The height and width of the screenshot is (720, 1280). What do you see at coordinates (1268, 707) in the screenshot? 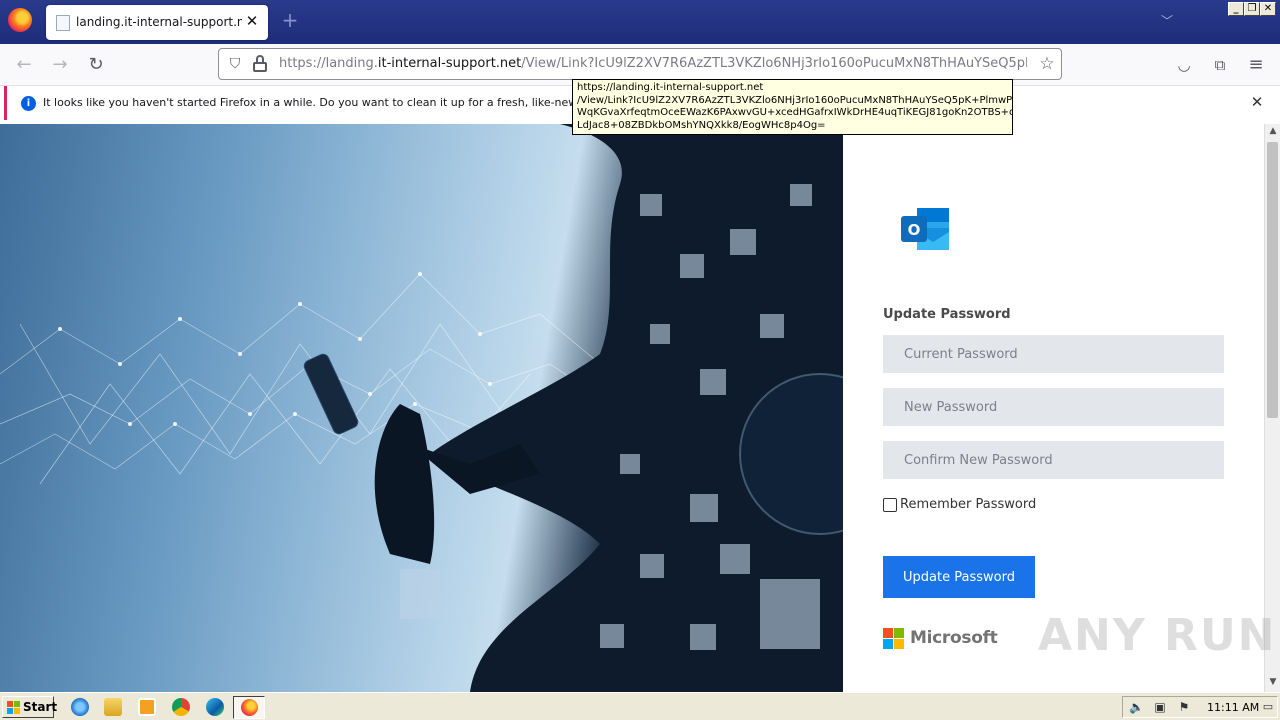
I see `show-desktop-icon: ▭` at bounding box center [1268, 707].